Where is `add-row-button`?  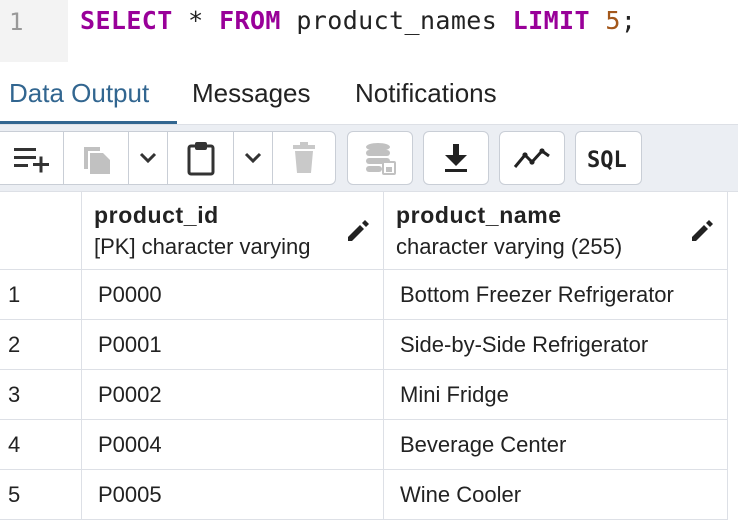
add-row-button is located at coordinates (32, 158).